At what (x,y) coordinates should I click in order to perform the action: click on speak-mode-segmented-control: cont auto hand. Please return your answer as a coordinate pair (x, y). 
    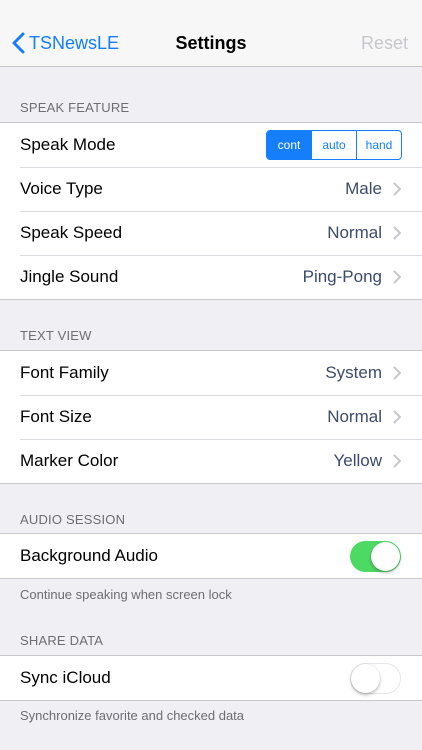
    Looking at the image, I should click on (334, 145).